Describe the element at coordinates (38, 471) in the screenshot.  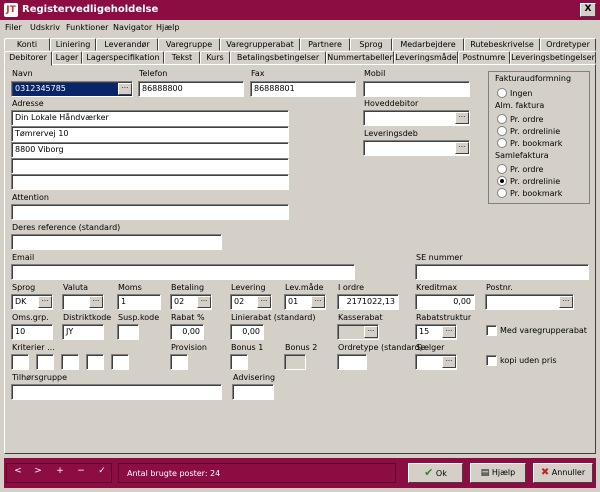
I see `next-record-button: >` at that location.